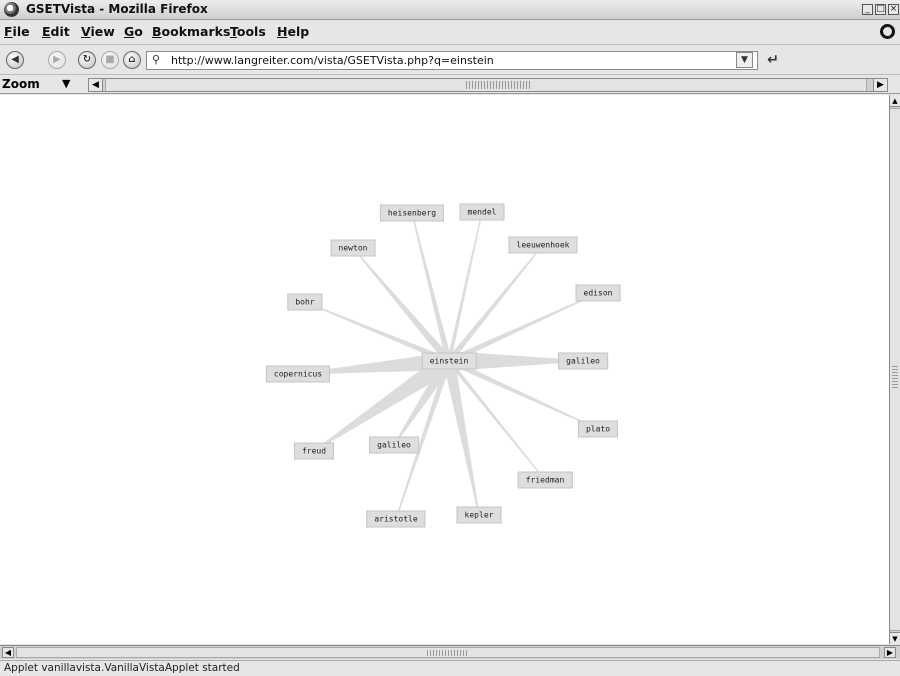  Describe the element at coordinates (57, 60) in the screenshot. I see `forward-icon: ▶` at that location.